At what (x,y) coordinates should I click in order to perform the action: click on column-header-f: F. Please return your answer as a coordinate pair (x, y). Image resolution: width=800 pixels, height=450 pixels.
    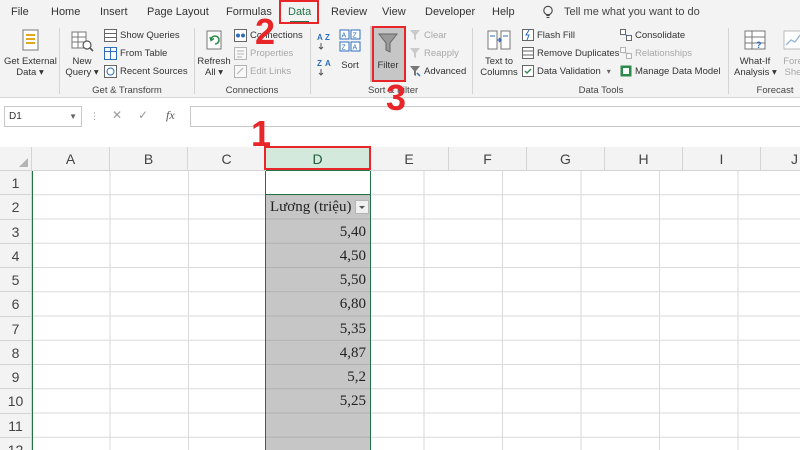
    Looking at the image, I should click on (488, 159).